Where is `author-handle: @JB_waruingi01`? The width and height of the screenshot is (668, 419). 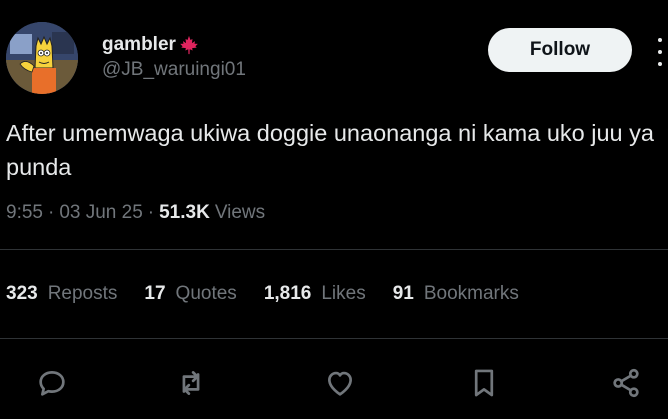 author-handle: @JB_waruingi01 is located at coordinates (174, 70).